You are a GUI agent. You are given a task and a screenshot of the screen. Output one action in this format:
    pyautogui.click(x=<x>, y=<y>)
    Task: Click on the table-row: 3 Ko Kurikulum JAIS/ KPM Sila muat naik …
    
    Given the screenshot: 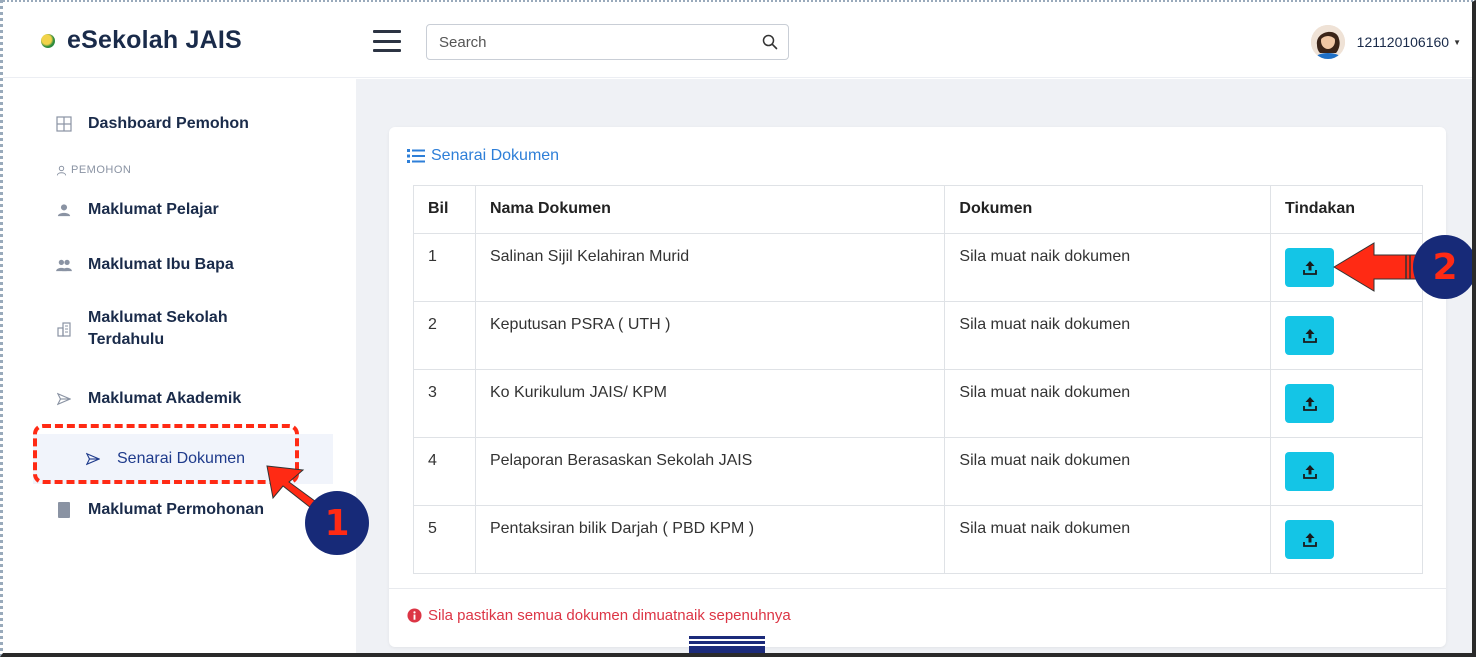 What is the action you would take?
    pyautogui.click(x=918, y=403)
    